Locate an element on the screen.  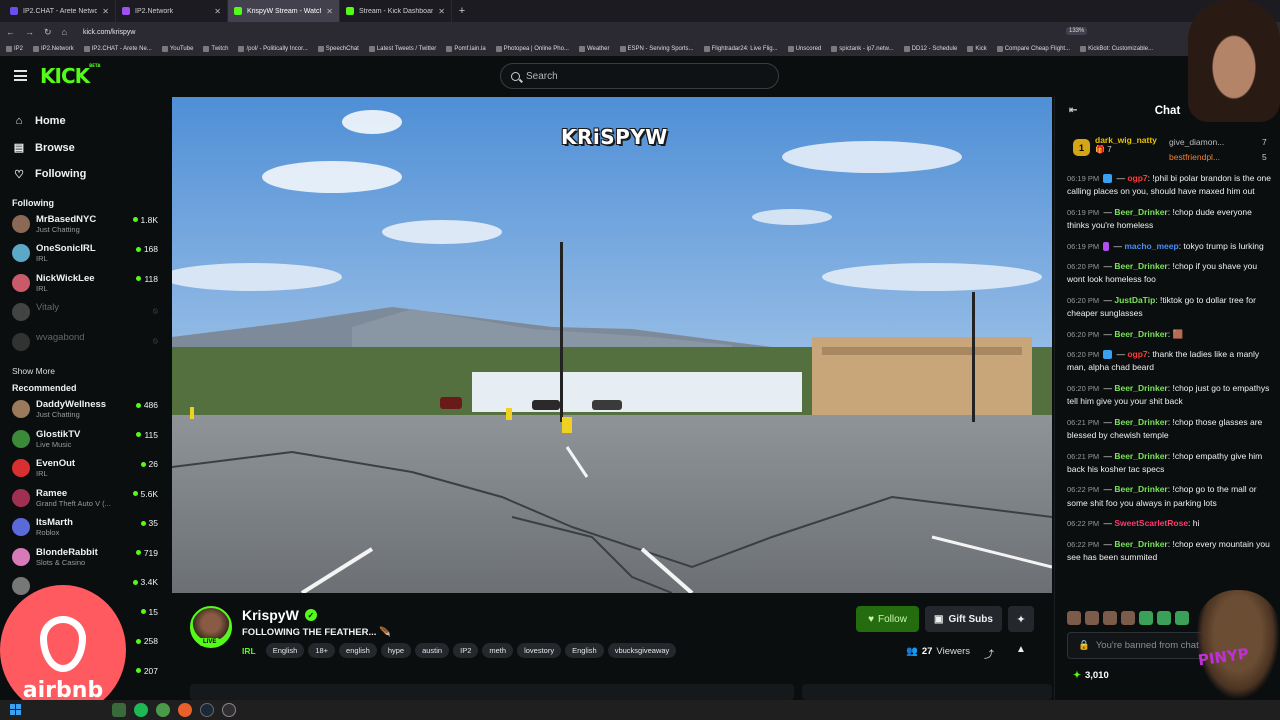
sidebar-channel: NickWickLee IRL 118 is located at coordinates (85, 286).